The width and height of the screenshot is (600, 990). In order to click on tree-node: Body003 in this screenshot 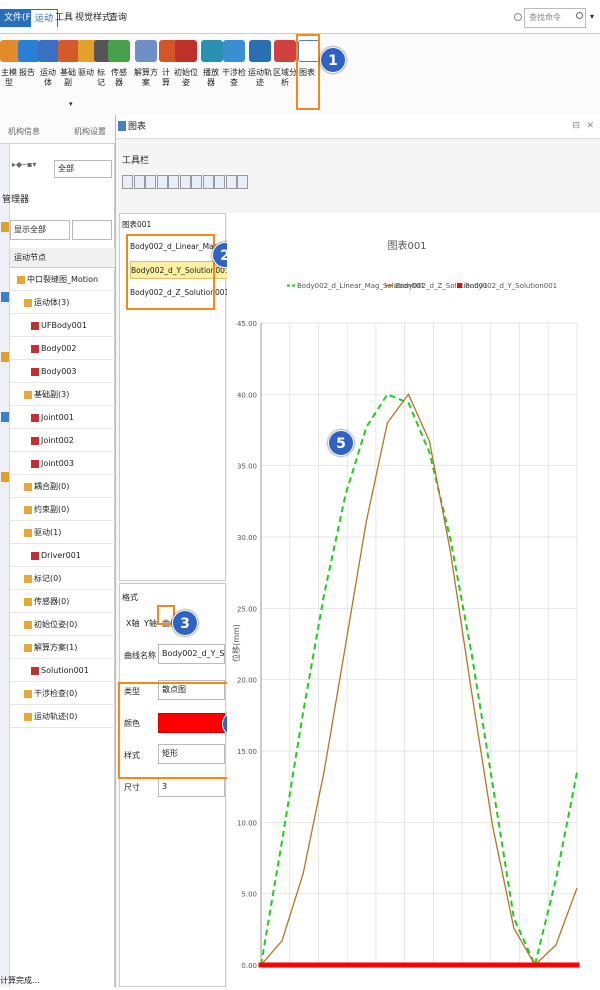, I will do `click(62, 371)`.